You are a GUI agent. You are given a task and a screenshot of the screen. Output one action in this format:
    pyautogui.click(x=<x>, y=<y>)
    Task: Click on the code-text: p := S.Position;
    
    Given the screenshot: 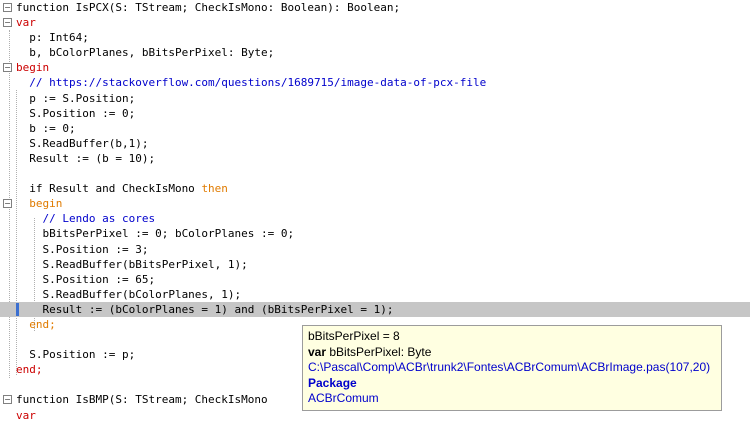 What is the action you would take?
    pyautogui.click(x=76, y=98)
    